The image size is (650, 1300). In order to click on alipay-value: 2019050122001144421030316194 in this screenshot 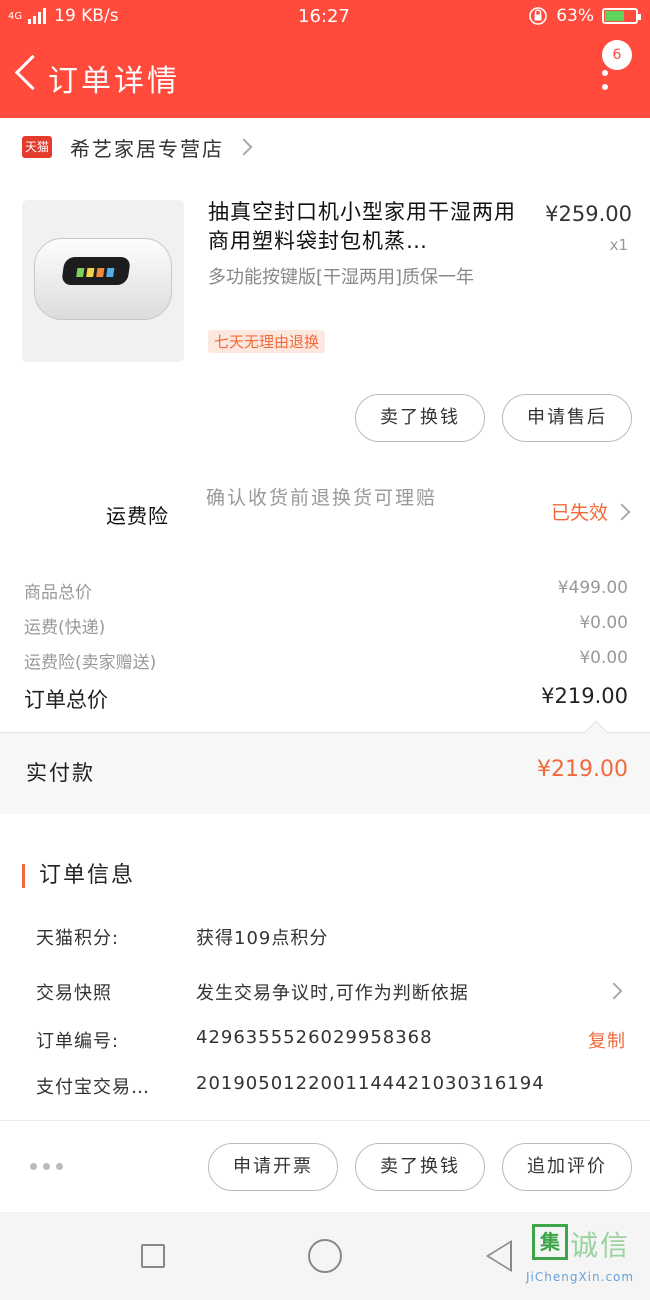, I will do `click(370, 1083)`.